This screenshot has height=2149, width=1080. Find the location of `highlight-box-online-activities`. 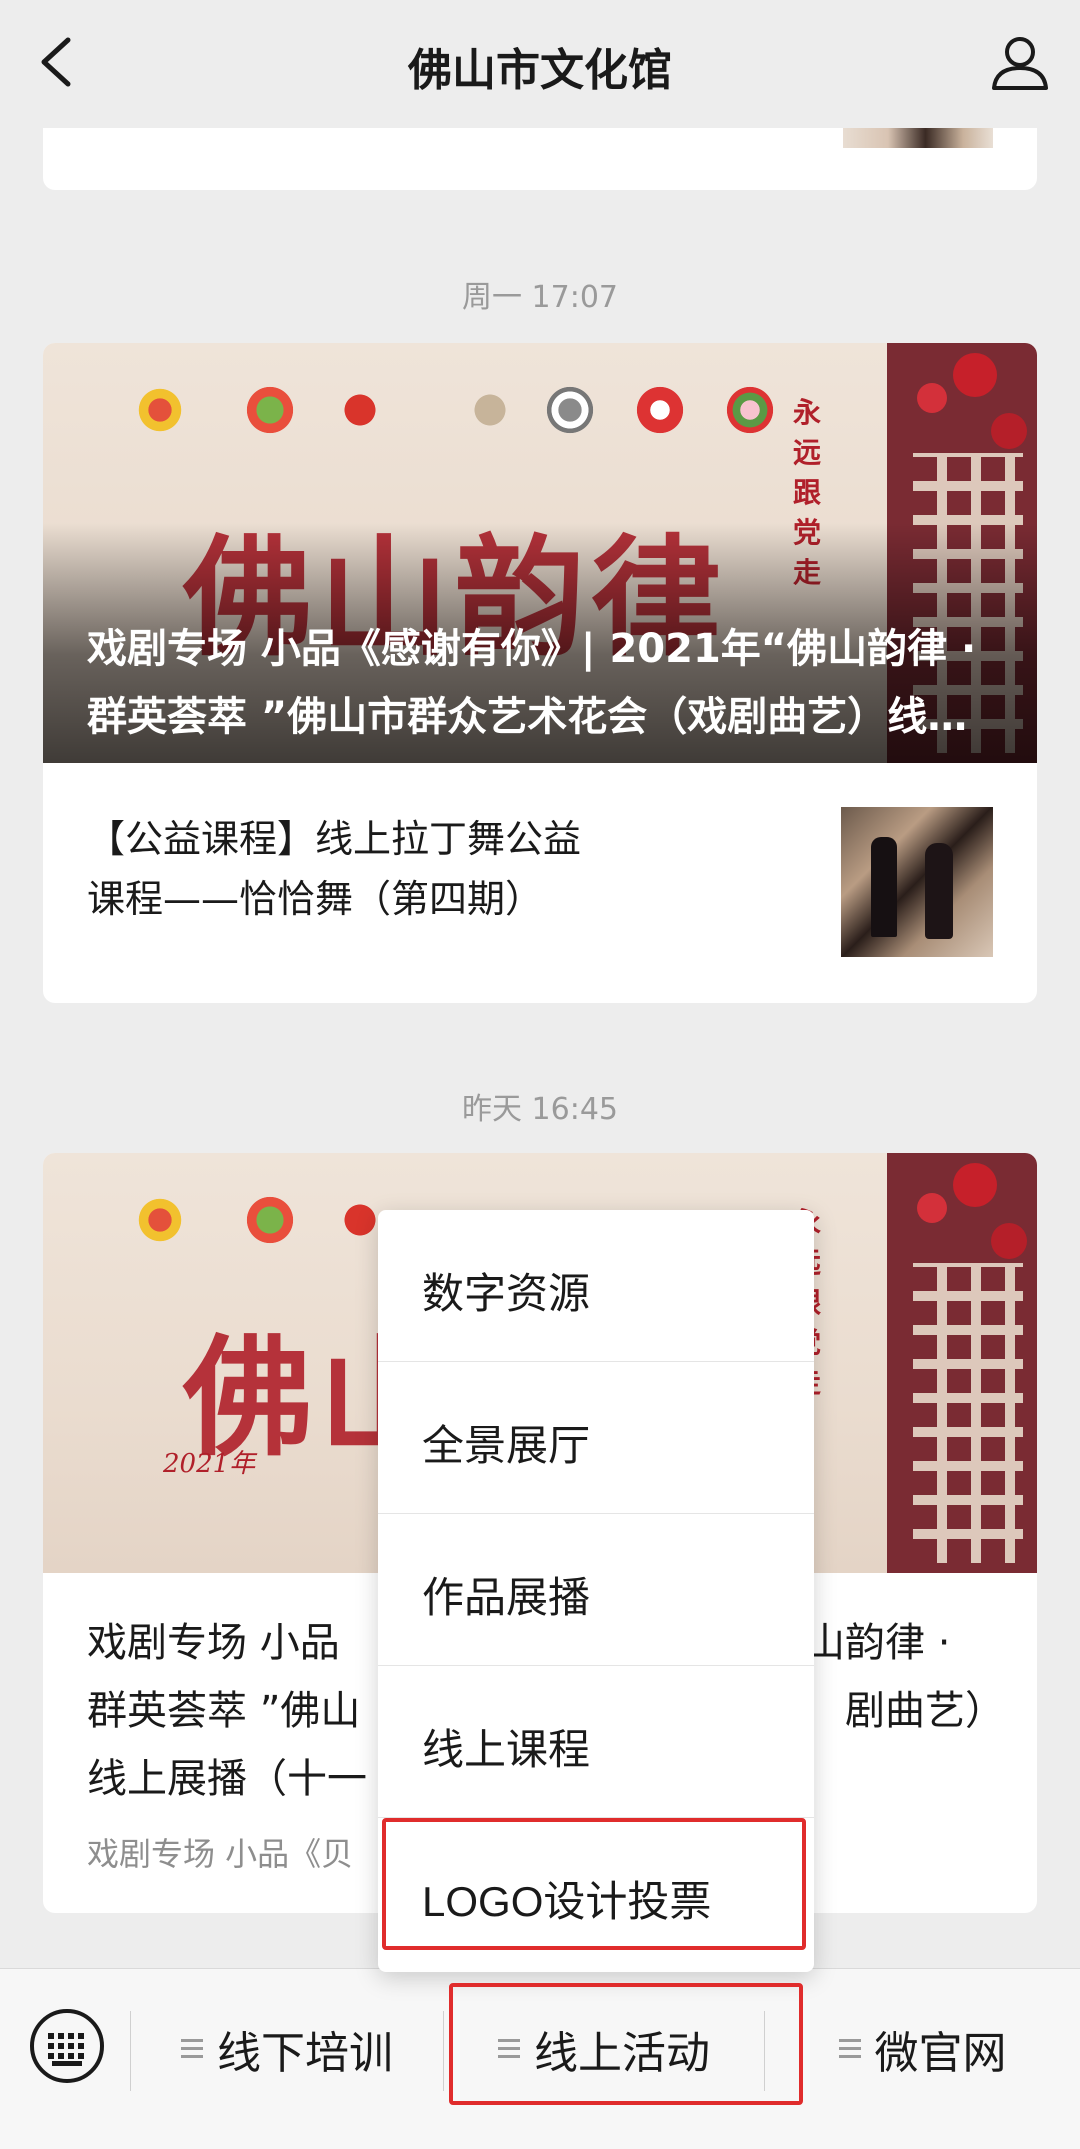

highlight-box-online-activities is located at coordinates (626, 2044).